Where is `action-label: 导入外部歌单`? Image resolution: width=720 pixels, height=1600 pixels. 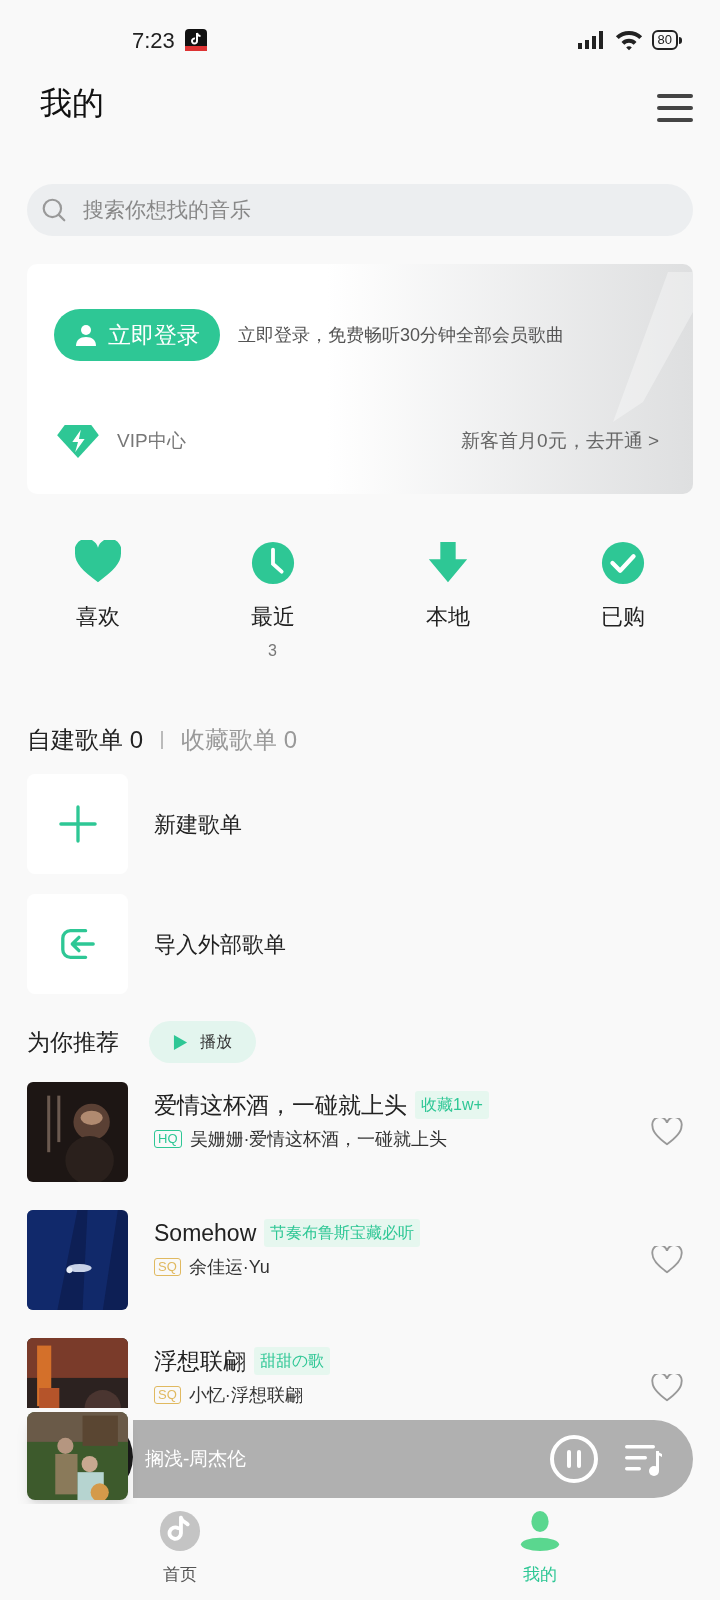
action-label: 导入外部歌单 is located at coordinates (220, 944).